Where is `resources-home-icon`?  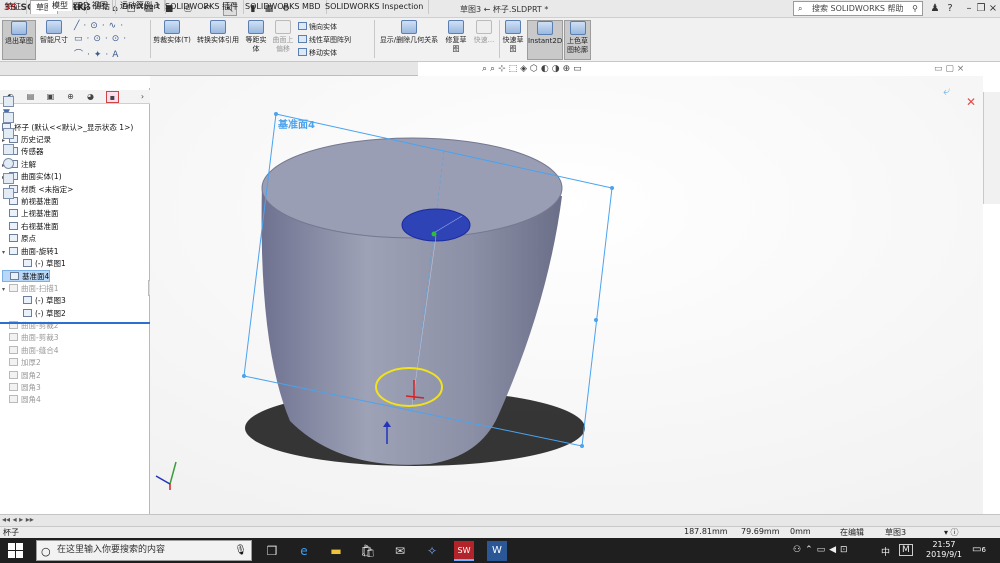
resources-home-icon is located at coordinates (8, 101).